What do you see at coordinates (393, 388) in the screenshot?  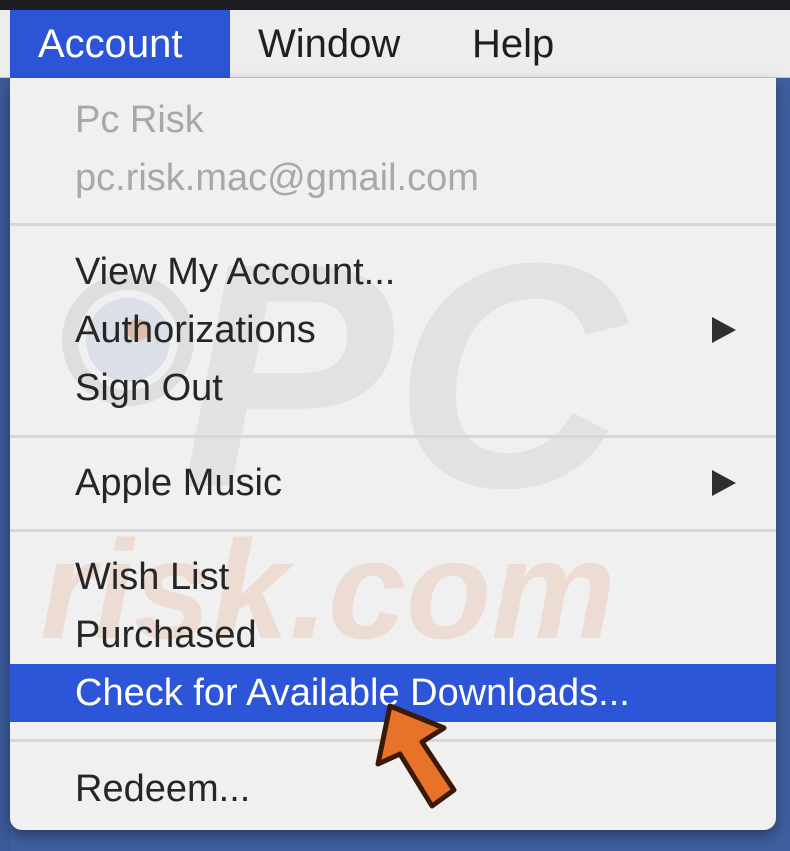 I see `menu-item-sign-out: Sign Out` at bounding box center [393, 388].